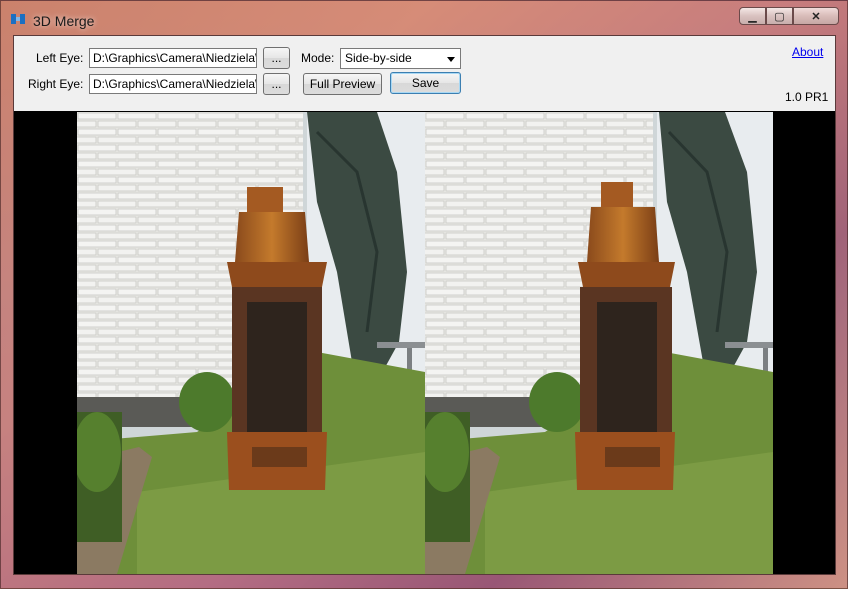 The width and height of the screenshot is (848, 589). What do you see at coordinates (318, 58) in the screenshot?
I see `mode-label: Mode:` at bounding box center [318, 58].